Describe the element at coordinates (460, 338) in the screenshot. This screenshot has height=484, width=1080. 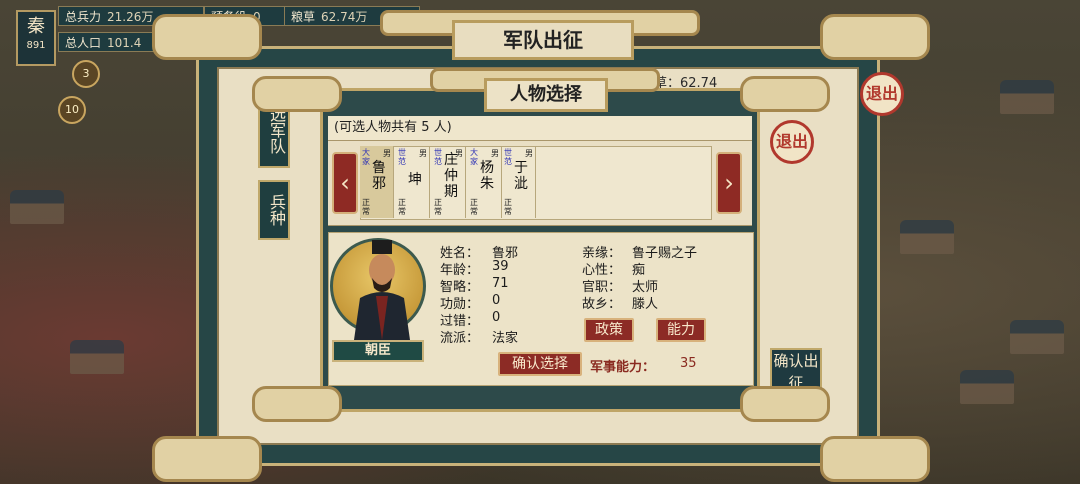
I see `school-label: 流派：` at that location.